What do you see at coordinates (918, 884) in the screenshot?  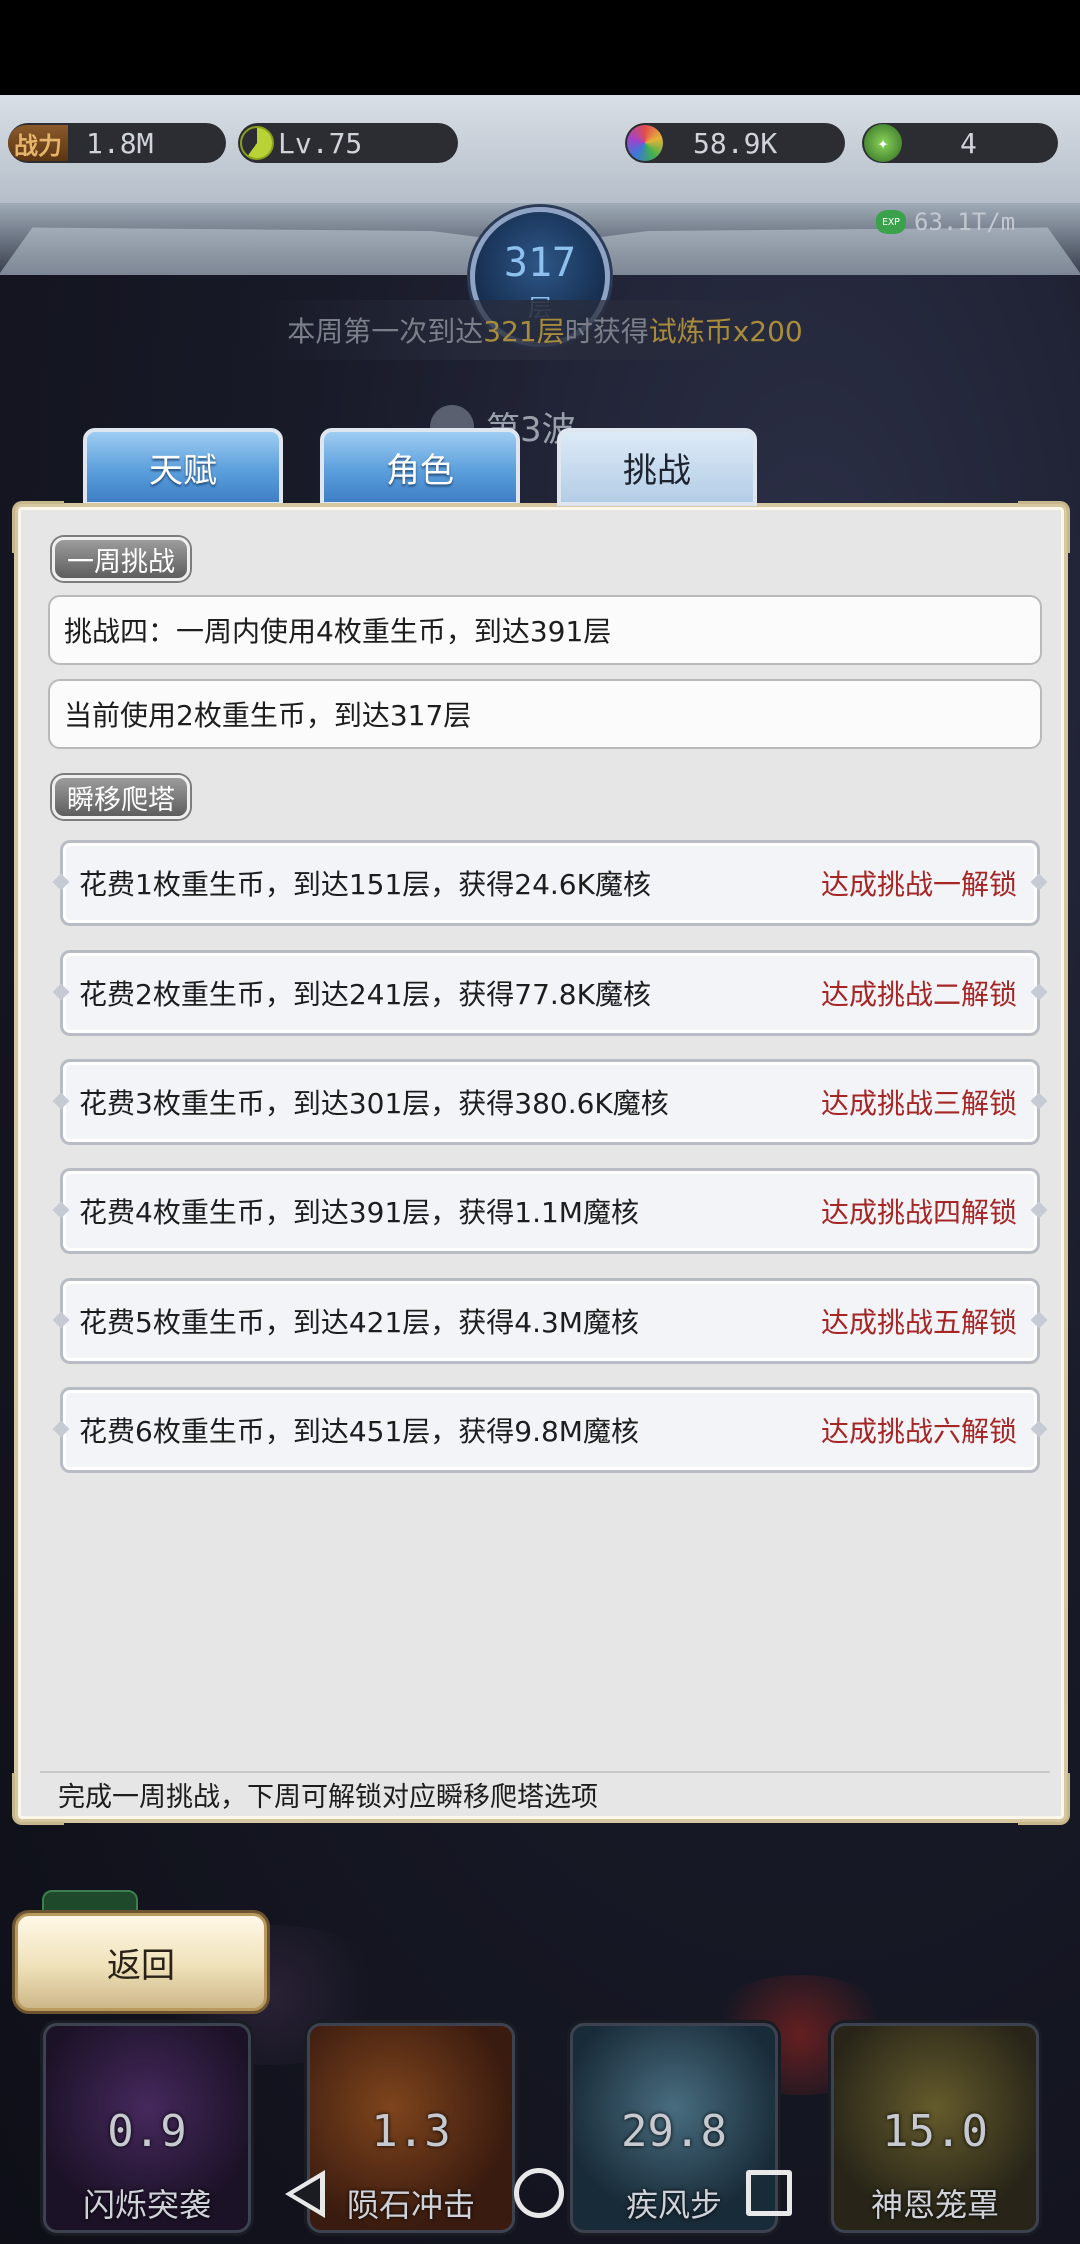 I see `teleport-unlock-condition: 达成挑战一解锁` at bounding box center [918, 884].